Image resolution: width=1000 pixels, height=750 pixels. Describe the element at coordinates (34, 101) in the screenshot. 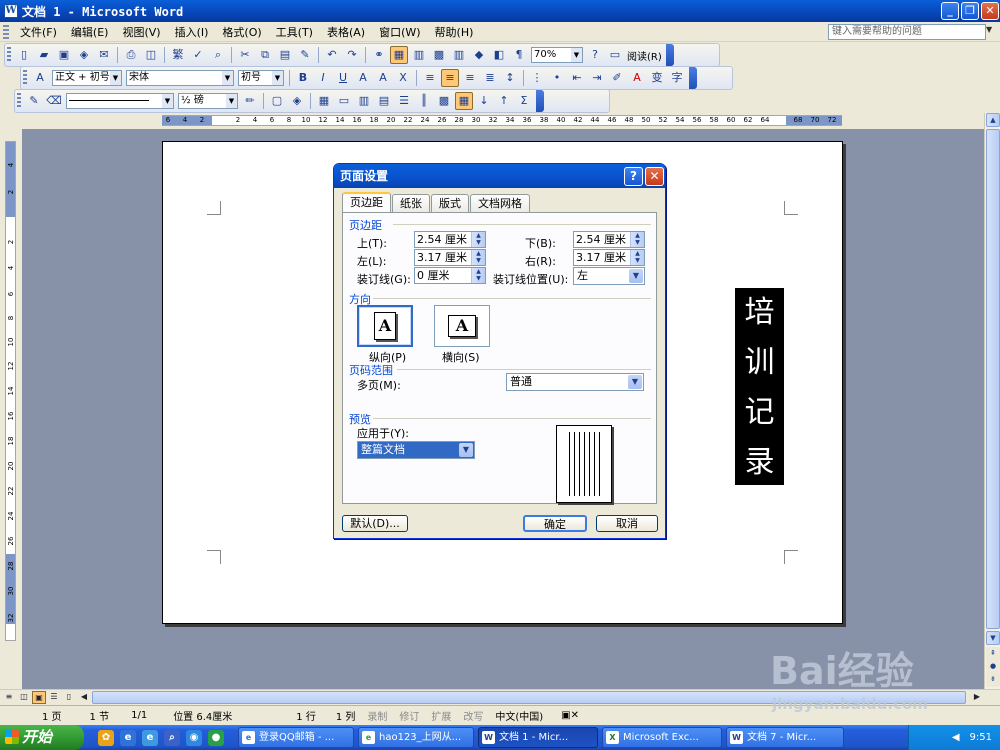

I see `draw-table-icon: ✎` at that location.